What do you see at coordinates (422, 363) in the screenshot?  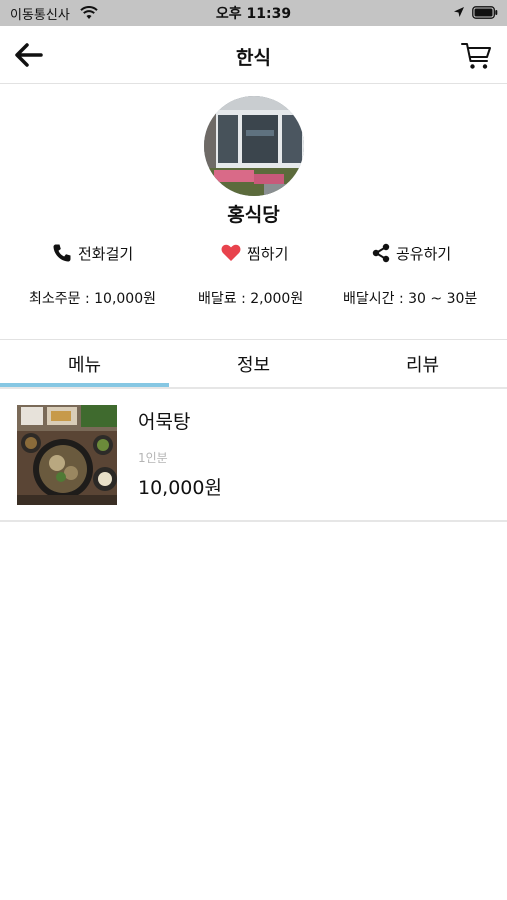 I see `tab-review: 리뷰` at bounding box center [422, 363].